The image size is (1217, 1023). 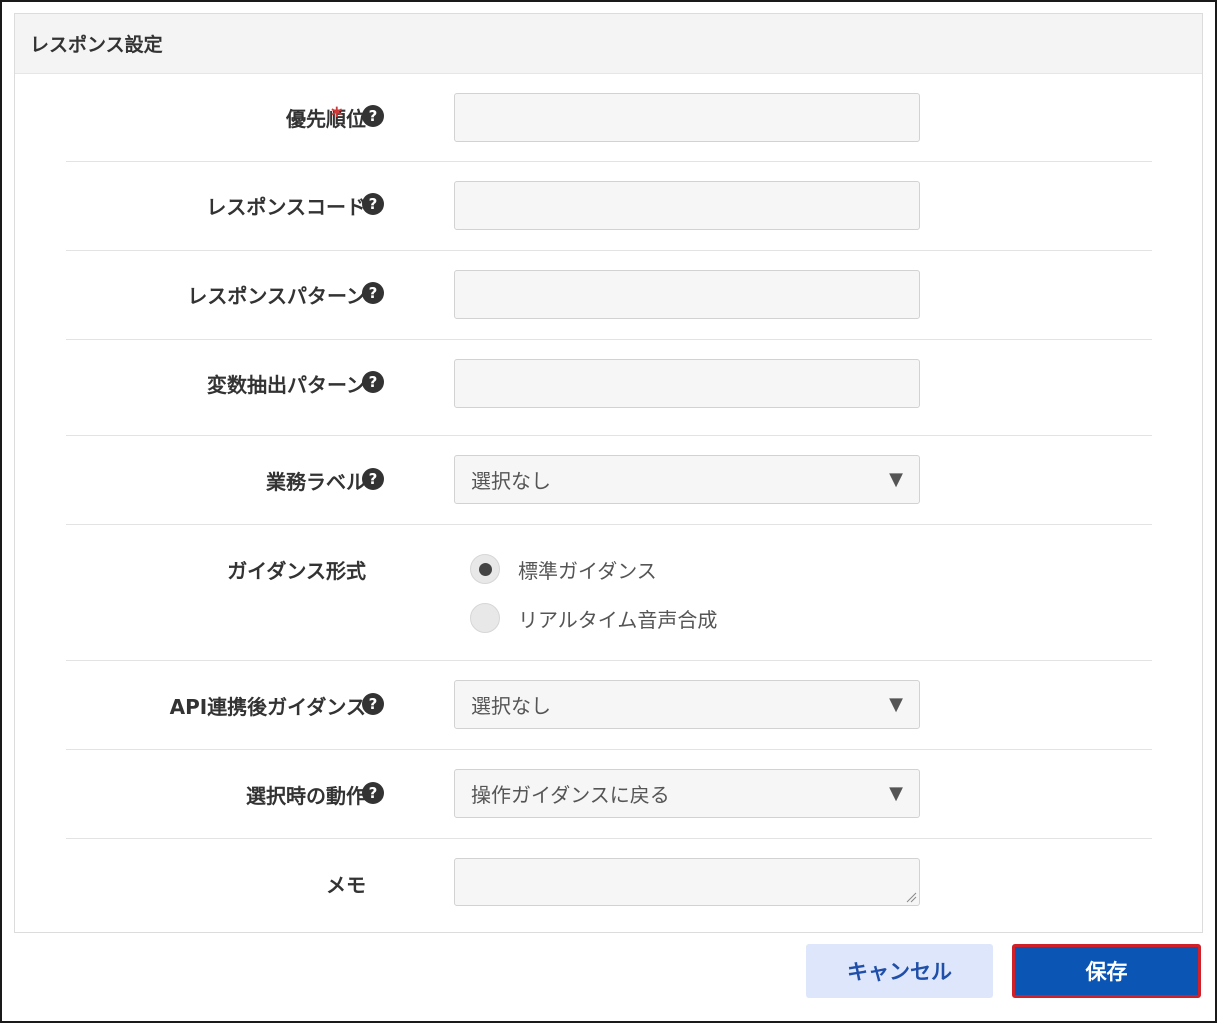 What do you see at coordinates (570, 795) in the screenshot?
I see `select-action-selected: 操作ガイダンスに戻る` at bounding box center [570, 795].